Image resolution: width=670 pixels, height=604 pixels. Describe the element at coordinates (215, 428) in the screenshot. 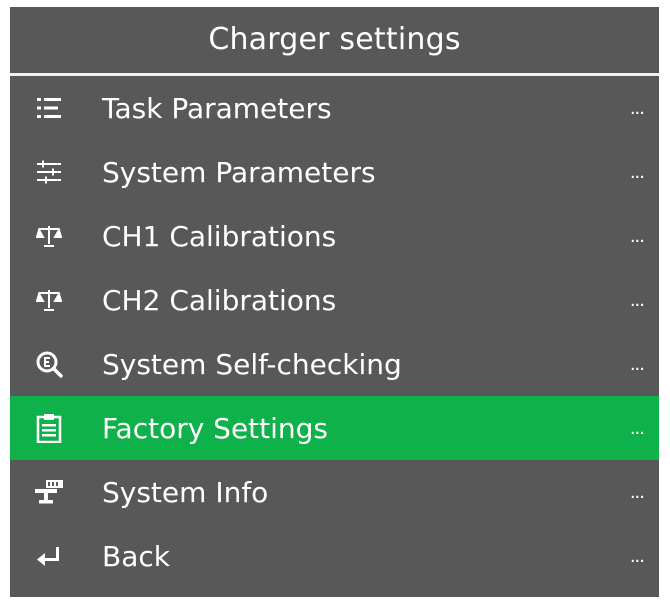

I see `menu-item-label: Factory Settings` at that location.